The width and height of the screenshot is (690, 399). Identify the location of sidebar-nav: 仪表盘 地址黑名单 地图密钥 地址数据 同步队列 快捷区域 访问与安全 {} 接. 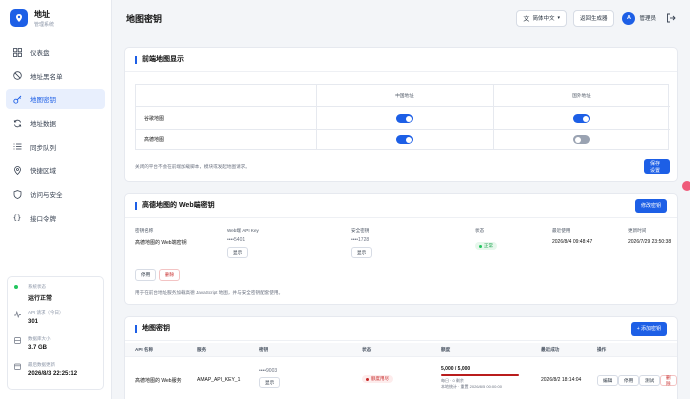
(55, 137).